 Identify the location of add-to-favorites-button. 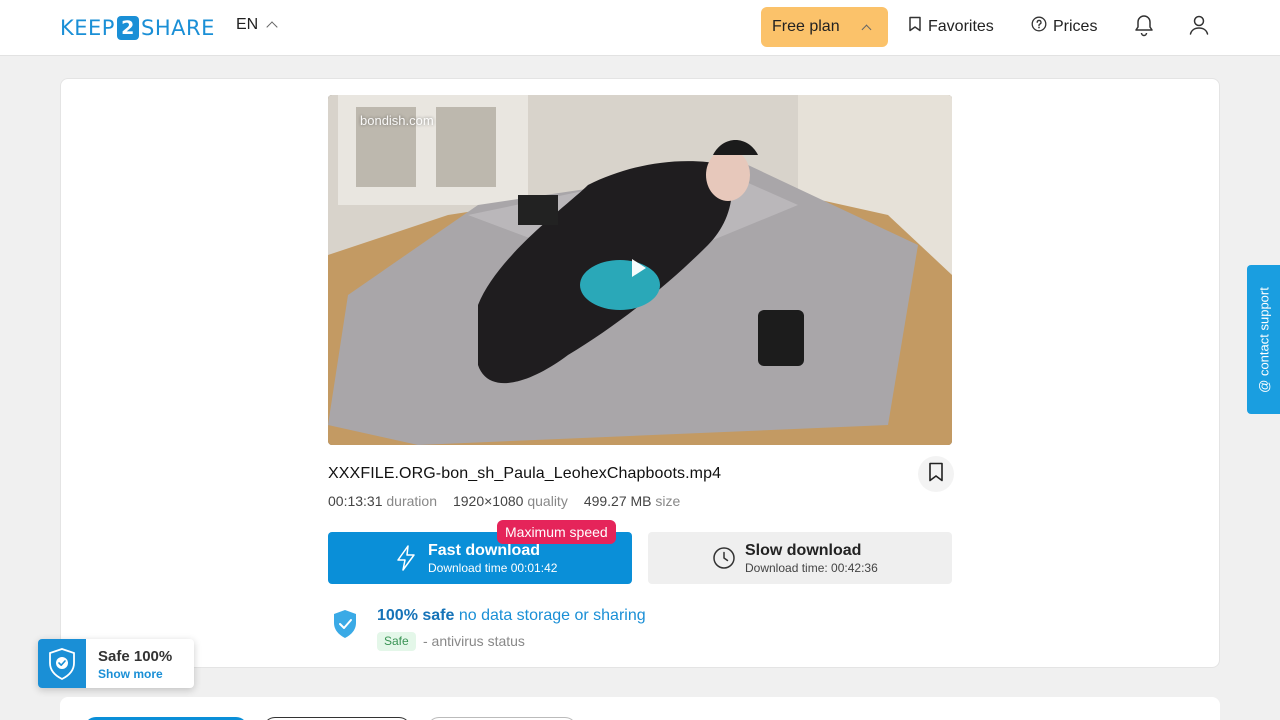
(936, 474).